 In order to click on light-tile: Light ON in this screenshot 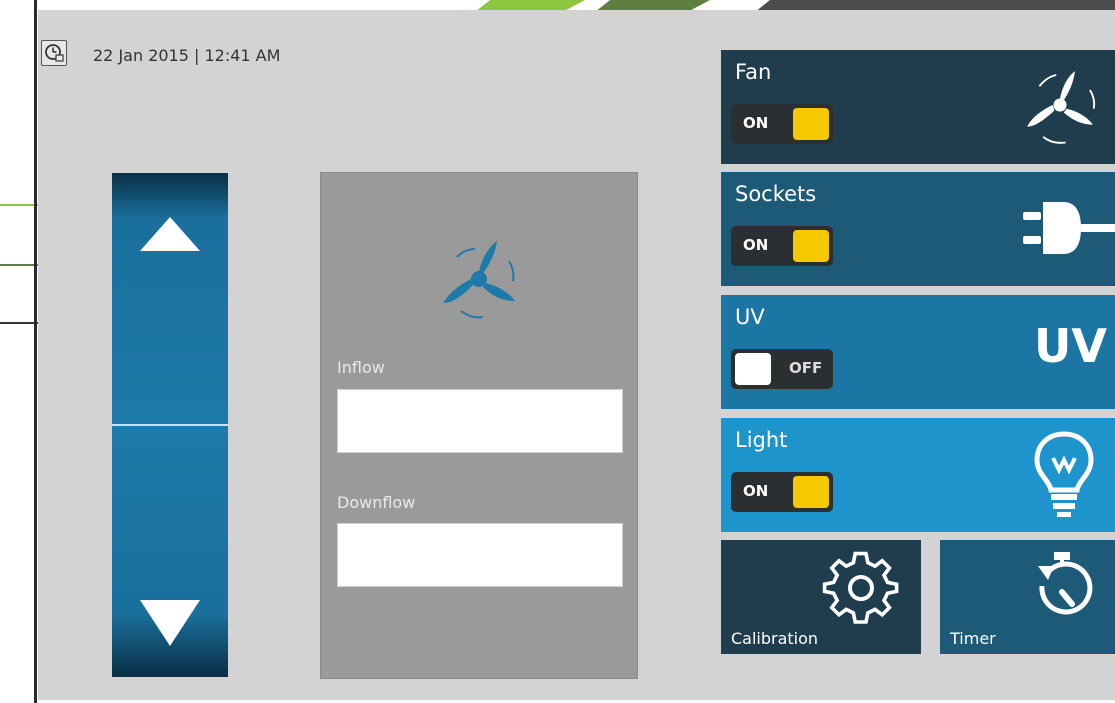, I will do `click(918, 475)`.